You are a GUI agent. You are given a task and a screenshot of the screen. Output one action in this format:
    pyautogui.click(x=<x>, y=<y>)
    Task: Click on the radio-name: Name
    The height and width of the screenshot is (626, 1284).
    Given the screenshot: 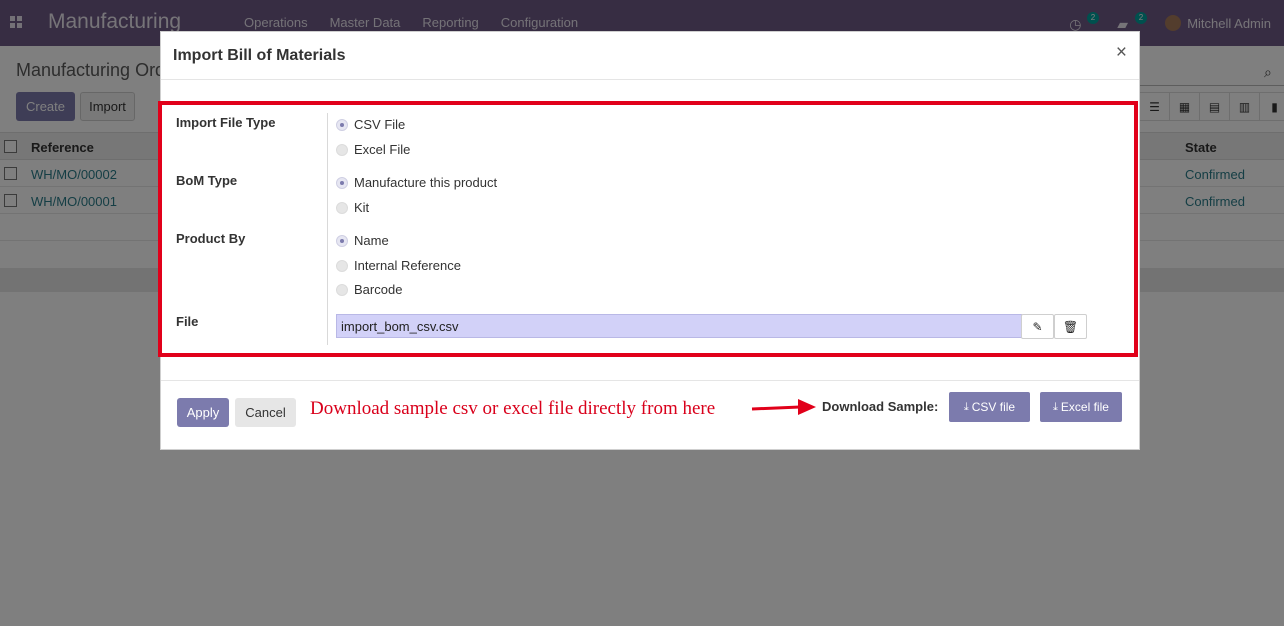 What is the action you would take?
    pyautogui.click(x=362, y=240)
    